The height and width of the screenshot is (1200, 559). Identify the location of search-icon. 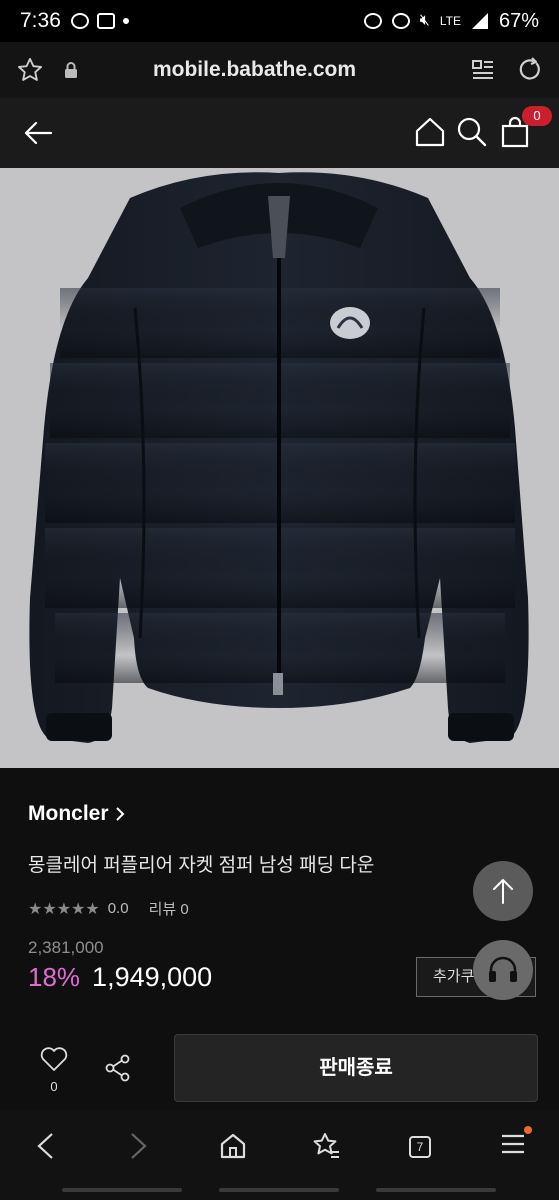
(472, 132).